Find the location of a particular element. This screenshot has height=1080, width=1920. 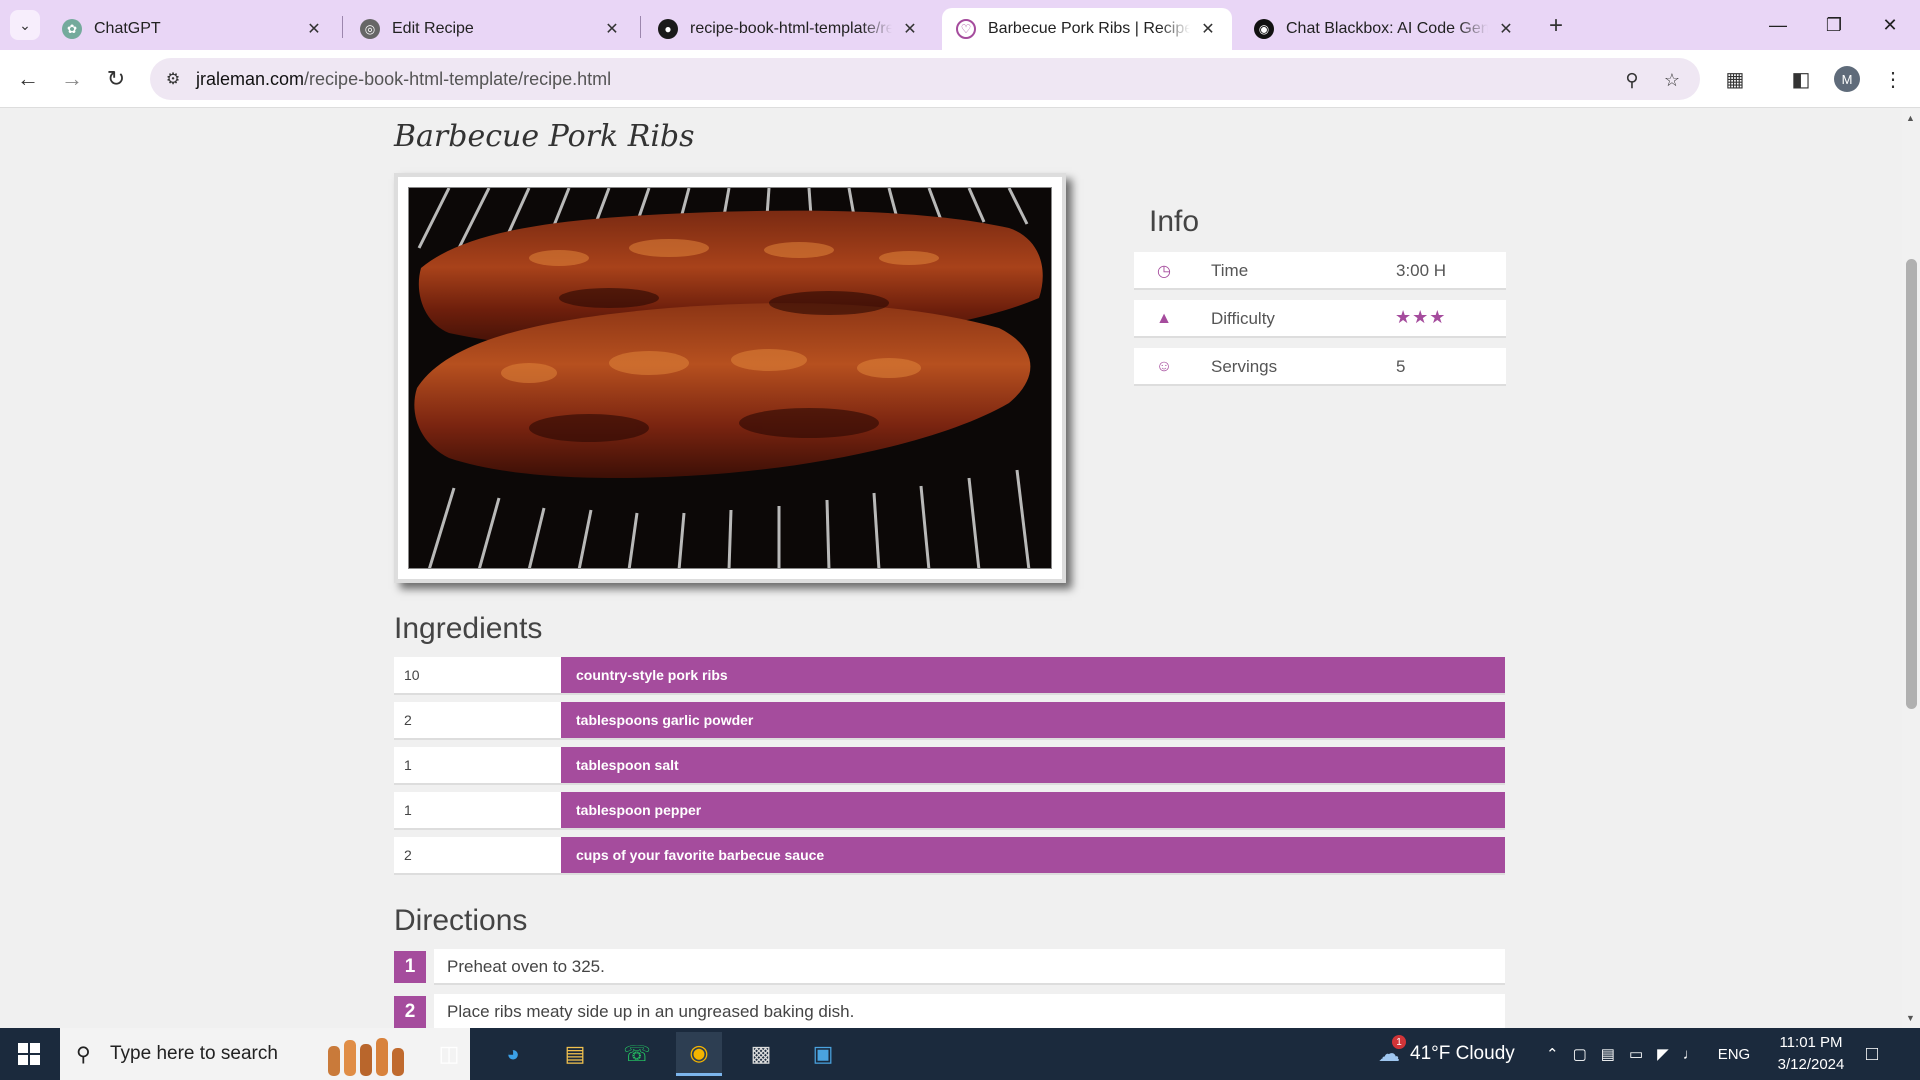

ingredient-row: 1 tablespoon pepper is located at coordinates (949, 811).